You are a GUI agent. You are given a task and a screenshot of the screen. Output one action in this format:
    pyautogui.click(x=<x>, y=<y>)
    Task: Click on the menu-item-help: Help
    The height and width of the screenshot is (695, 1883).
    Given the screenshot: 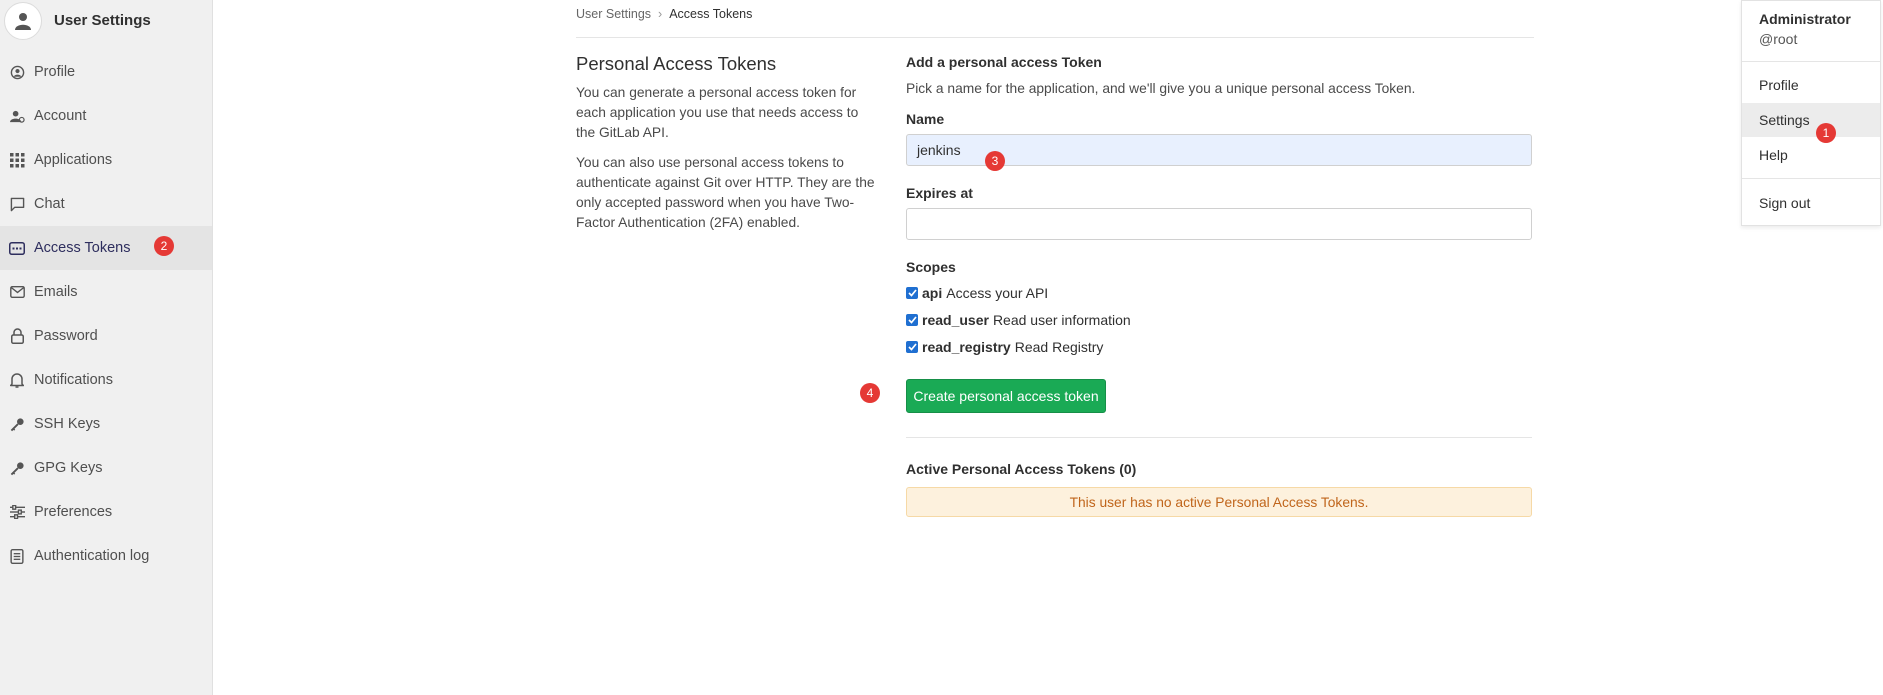 What is the action you would take?
    pyautogui.click(x=1811, y=155)
    